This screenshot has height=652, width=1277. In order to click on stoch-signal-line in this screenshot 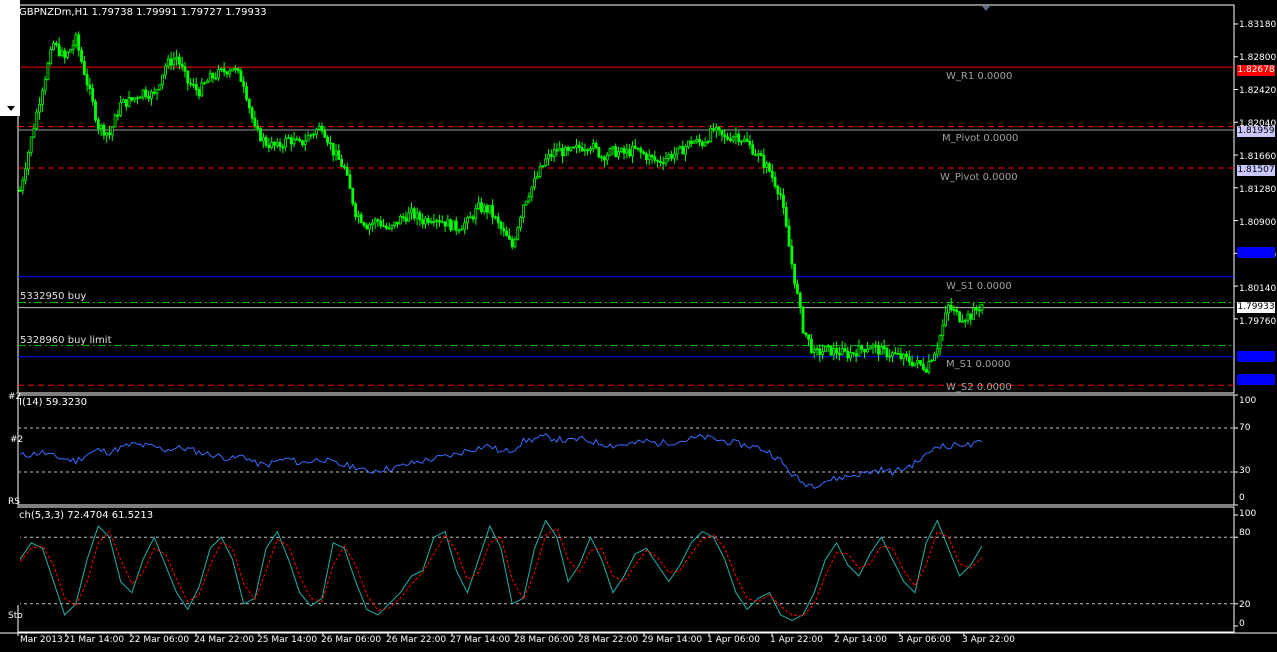, I will do `click(501, 572)`.